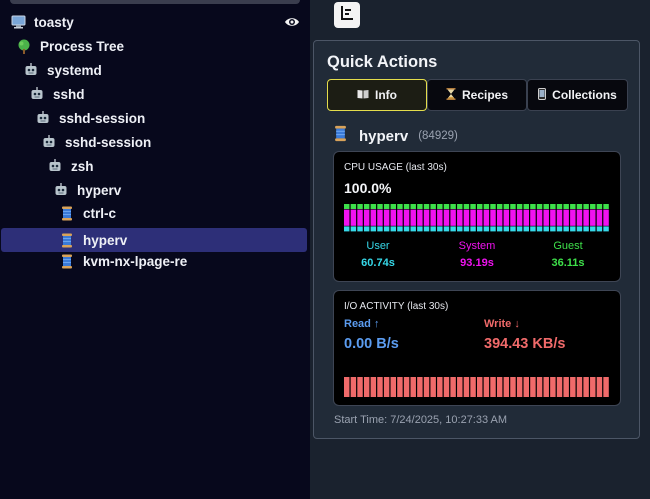 Image resolution: width=650 pixels, height=499 pixels. I want to click on tree-item-sshd: sshd, so click(155, 94).